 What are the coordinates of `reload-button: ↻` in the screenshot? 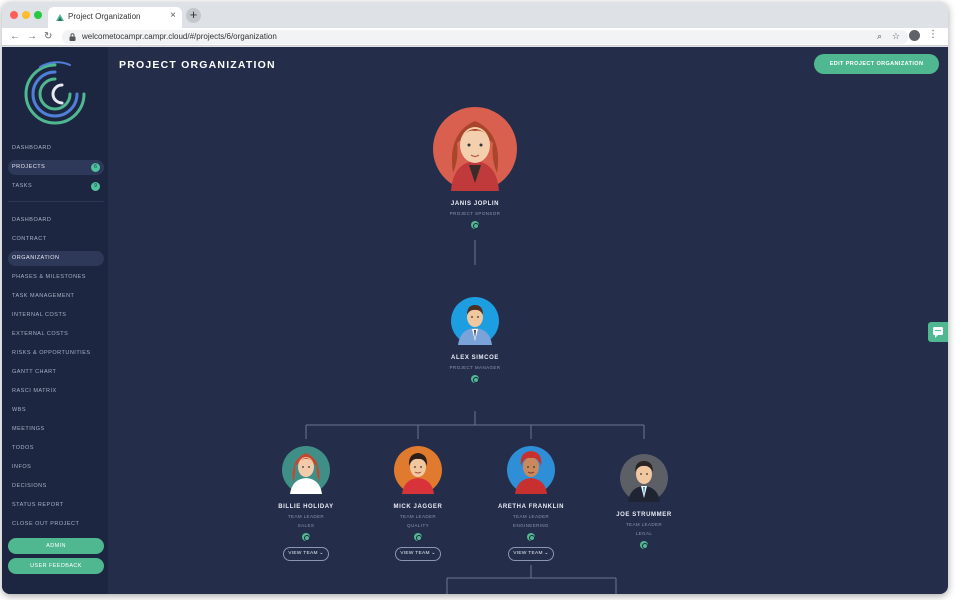 It's located at (48, 37).